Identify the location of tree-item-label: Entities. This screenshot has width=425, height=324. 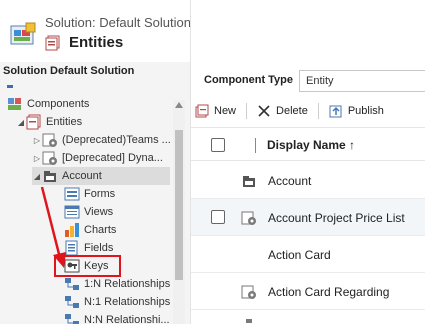
(64, 122).